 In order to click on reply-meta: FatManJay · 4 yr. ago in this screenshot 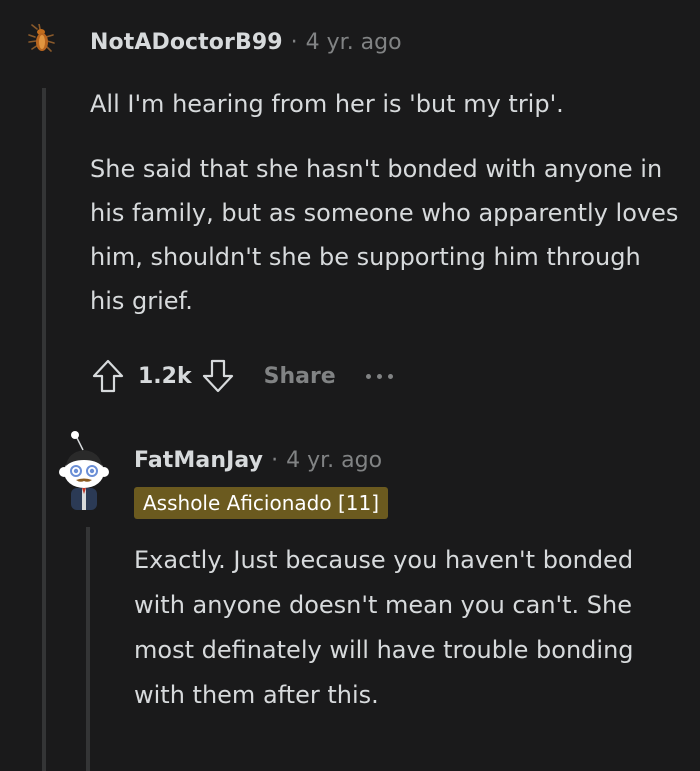, I will do `click(258, 460)`.